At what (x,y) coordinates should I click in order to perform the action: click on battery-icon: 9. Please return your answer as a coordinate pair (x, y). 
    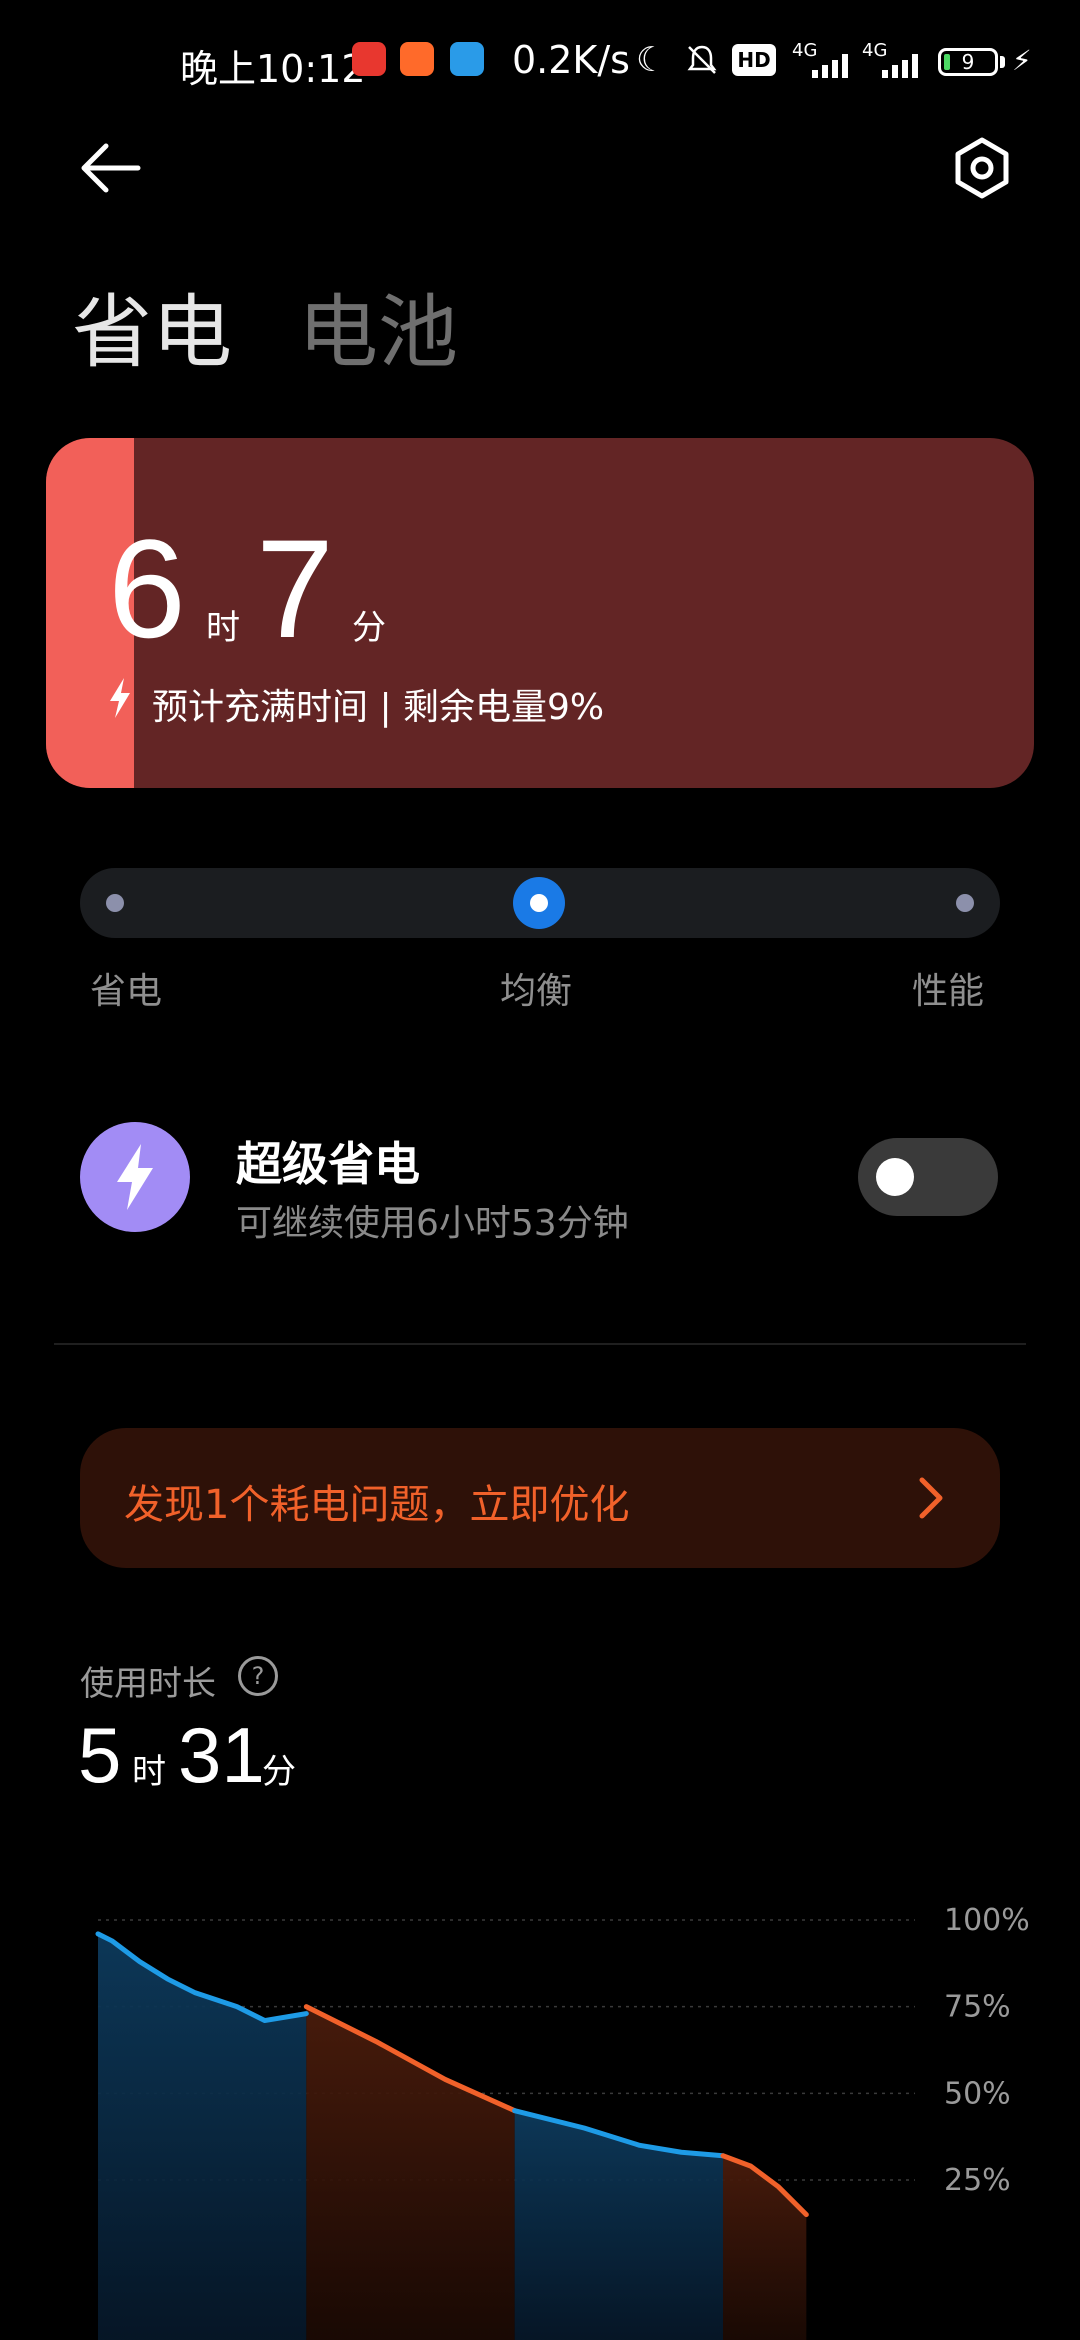
    Looking at the image, I should click on (968, 62).